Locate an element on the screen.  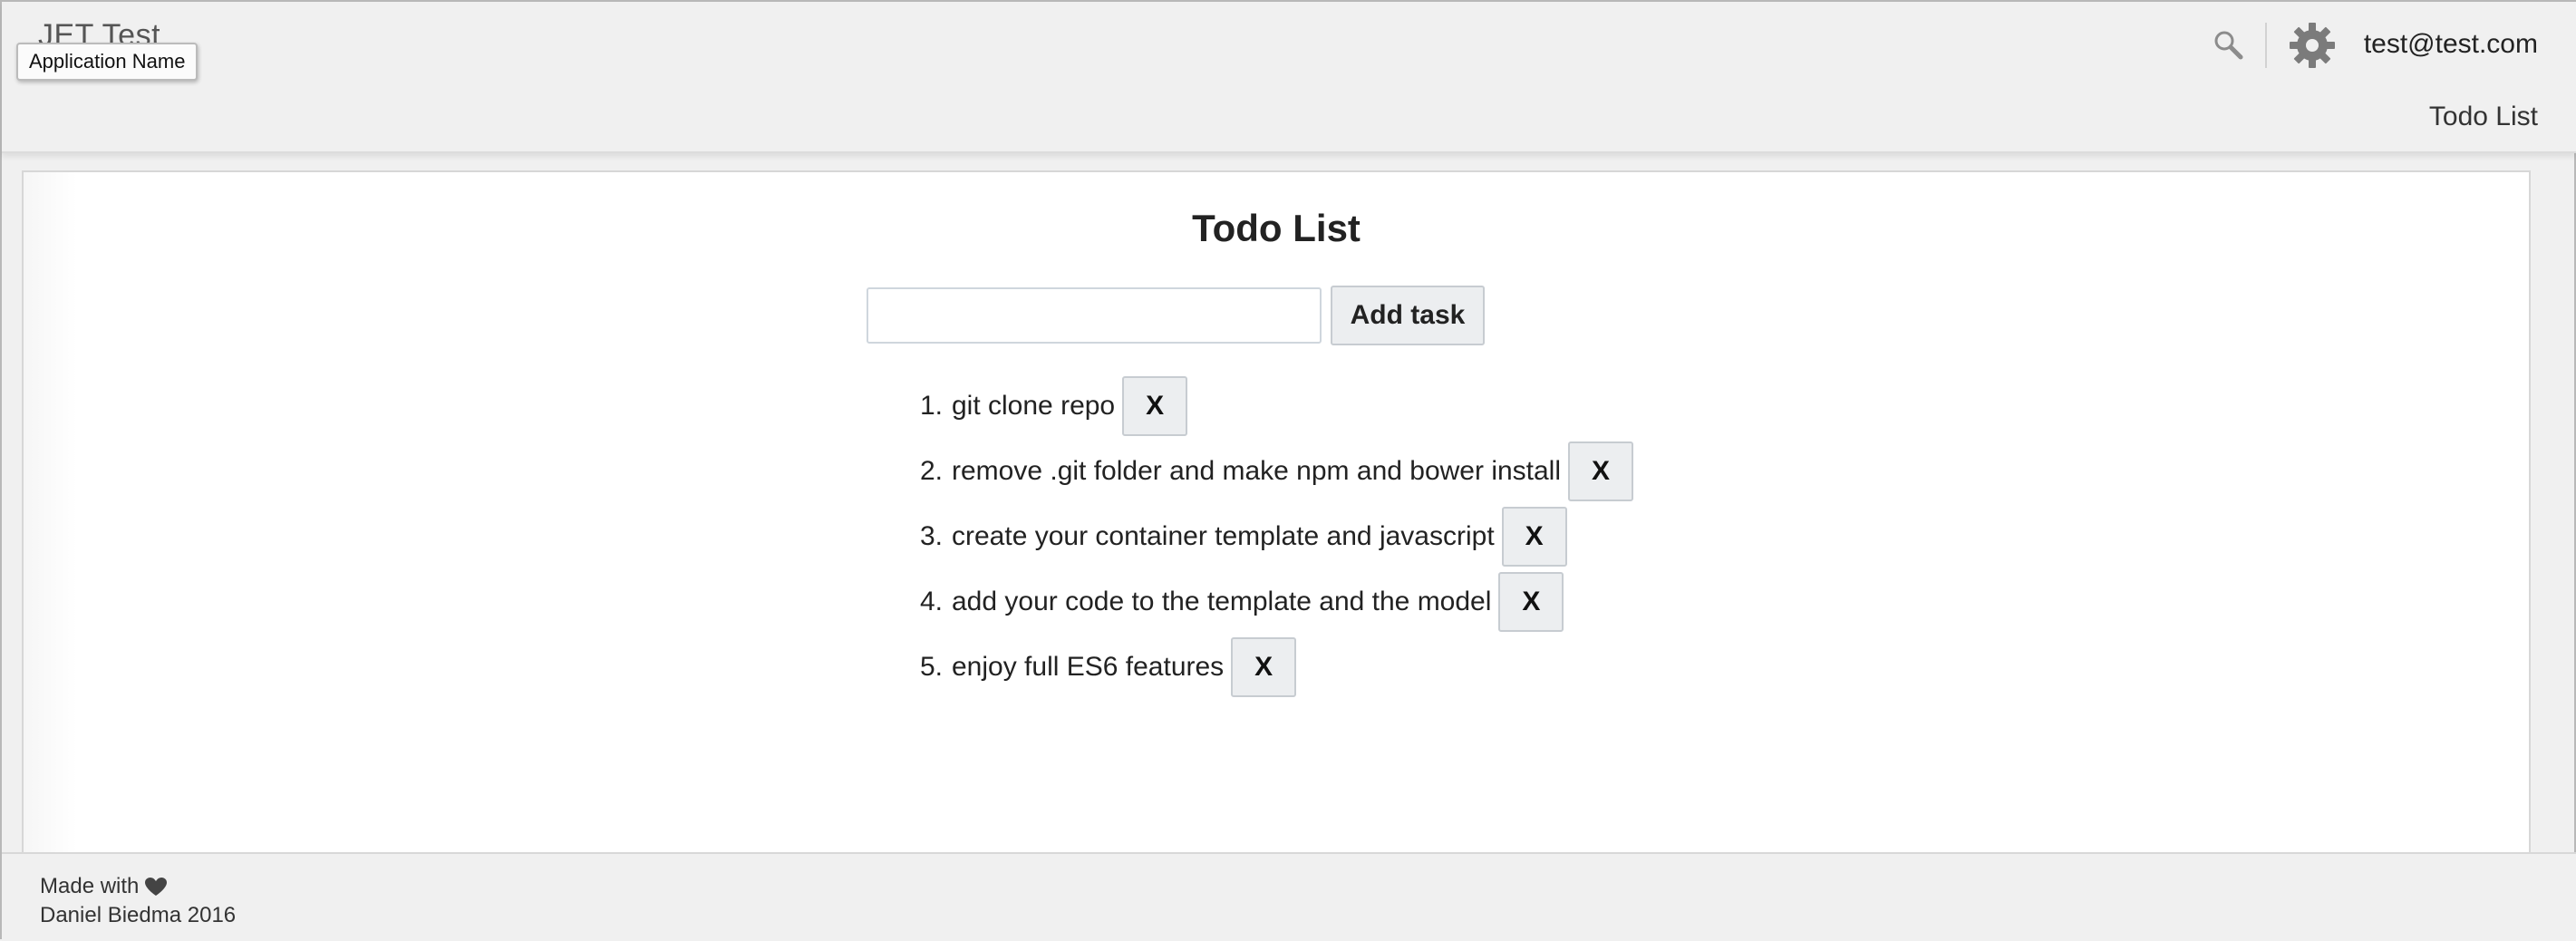
toolbar-divider is located at coordinates (2266, 46).